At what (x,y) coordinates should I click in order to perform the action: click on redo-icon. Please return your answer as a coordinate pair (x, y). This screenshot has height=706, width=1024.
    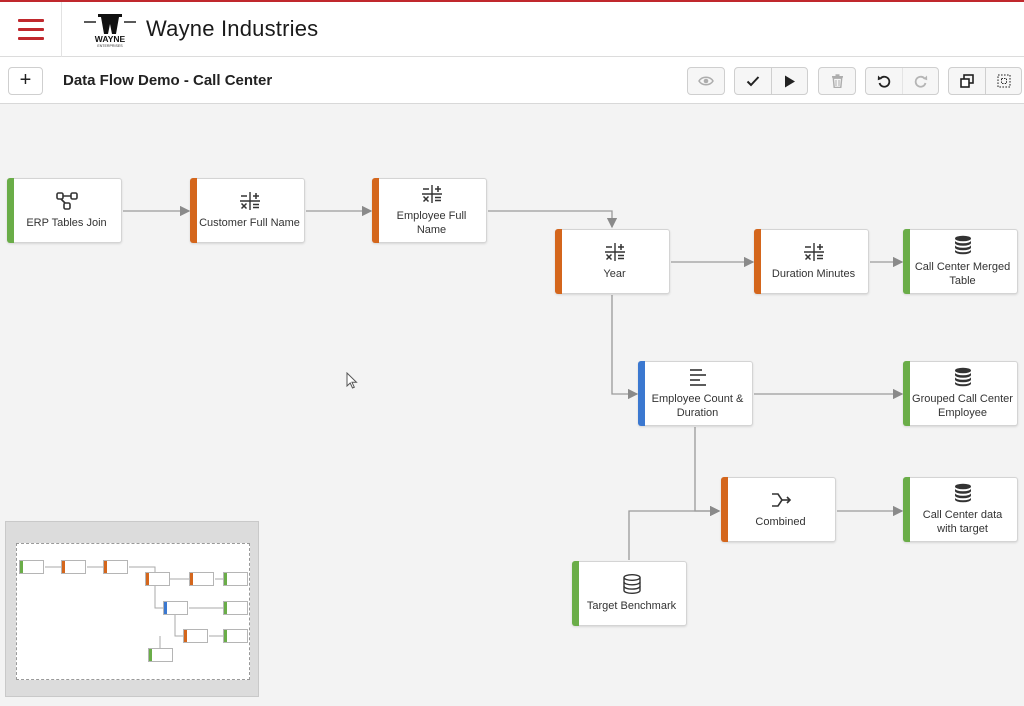
    Looking at the image, I should click on (920, 81).